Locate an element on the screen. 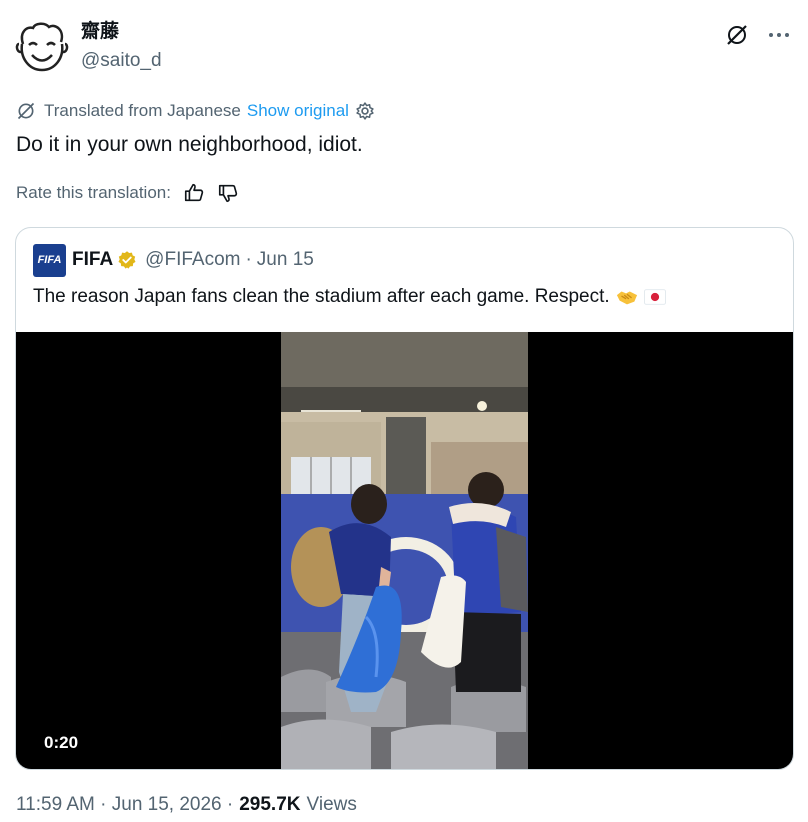  author-handle: @saito_d is located at coordinates (121, 61).